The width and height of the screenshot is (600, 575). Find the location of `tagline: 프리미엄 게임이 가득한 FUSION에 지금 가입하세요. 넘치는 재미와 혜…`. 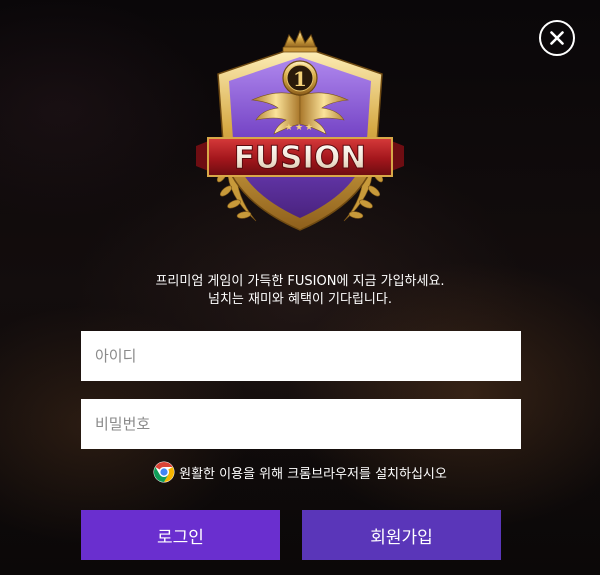

tagline: 프리미엄 게임이 가득한 FUSION에 지금 가입하세요. 넘치는 재미와 혜… is located at coordinates (300, 291).